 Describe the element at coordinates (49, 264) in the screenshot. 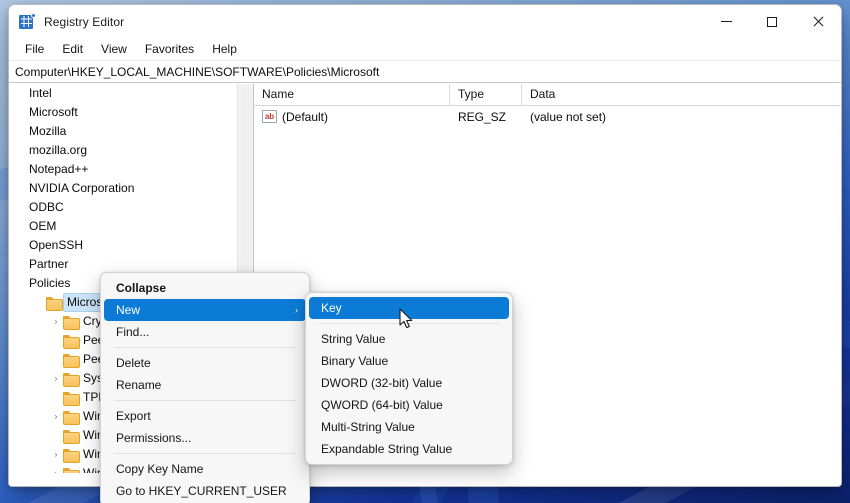

I see `tree-item-label: Partner` at that location.